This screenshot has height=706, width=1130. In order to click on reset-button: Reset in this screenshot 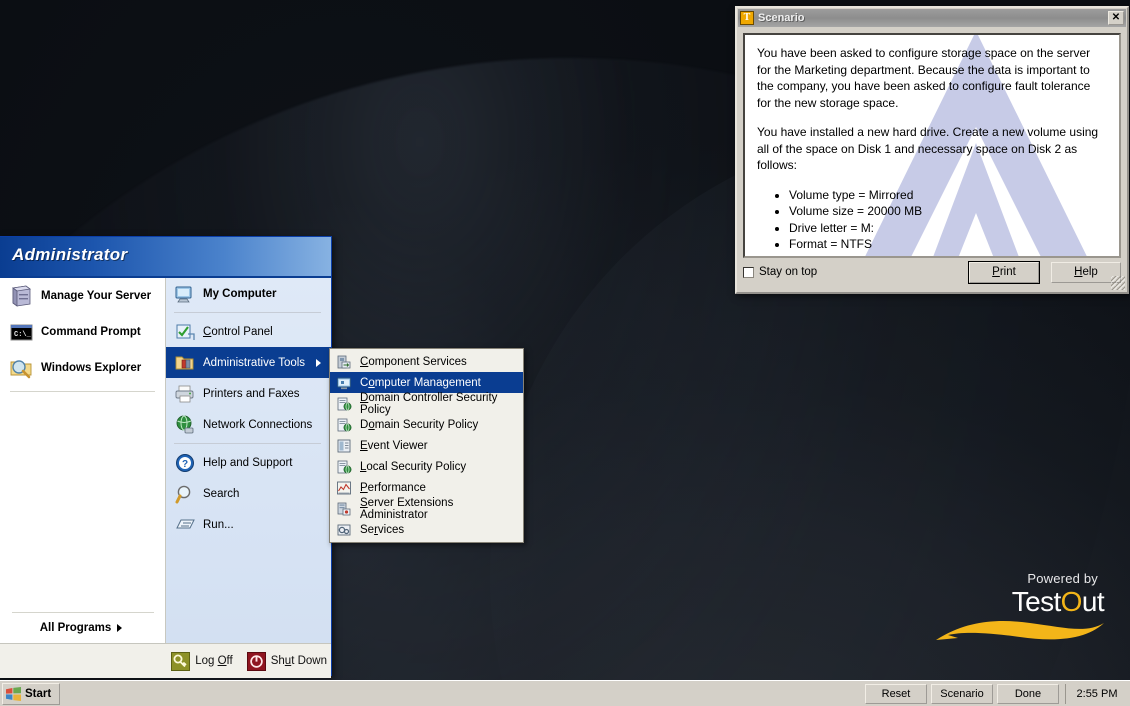, I will do `click(896, 693)`.